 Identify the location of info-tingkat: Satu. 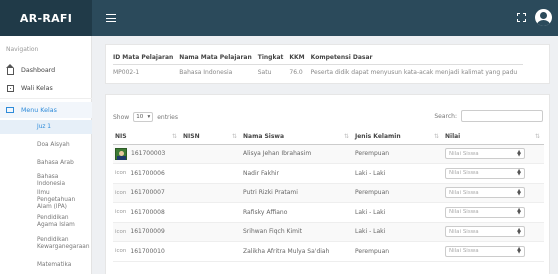
(264, 72).